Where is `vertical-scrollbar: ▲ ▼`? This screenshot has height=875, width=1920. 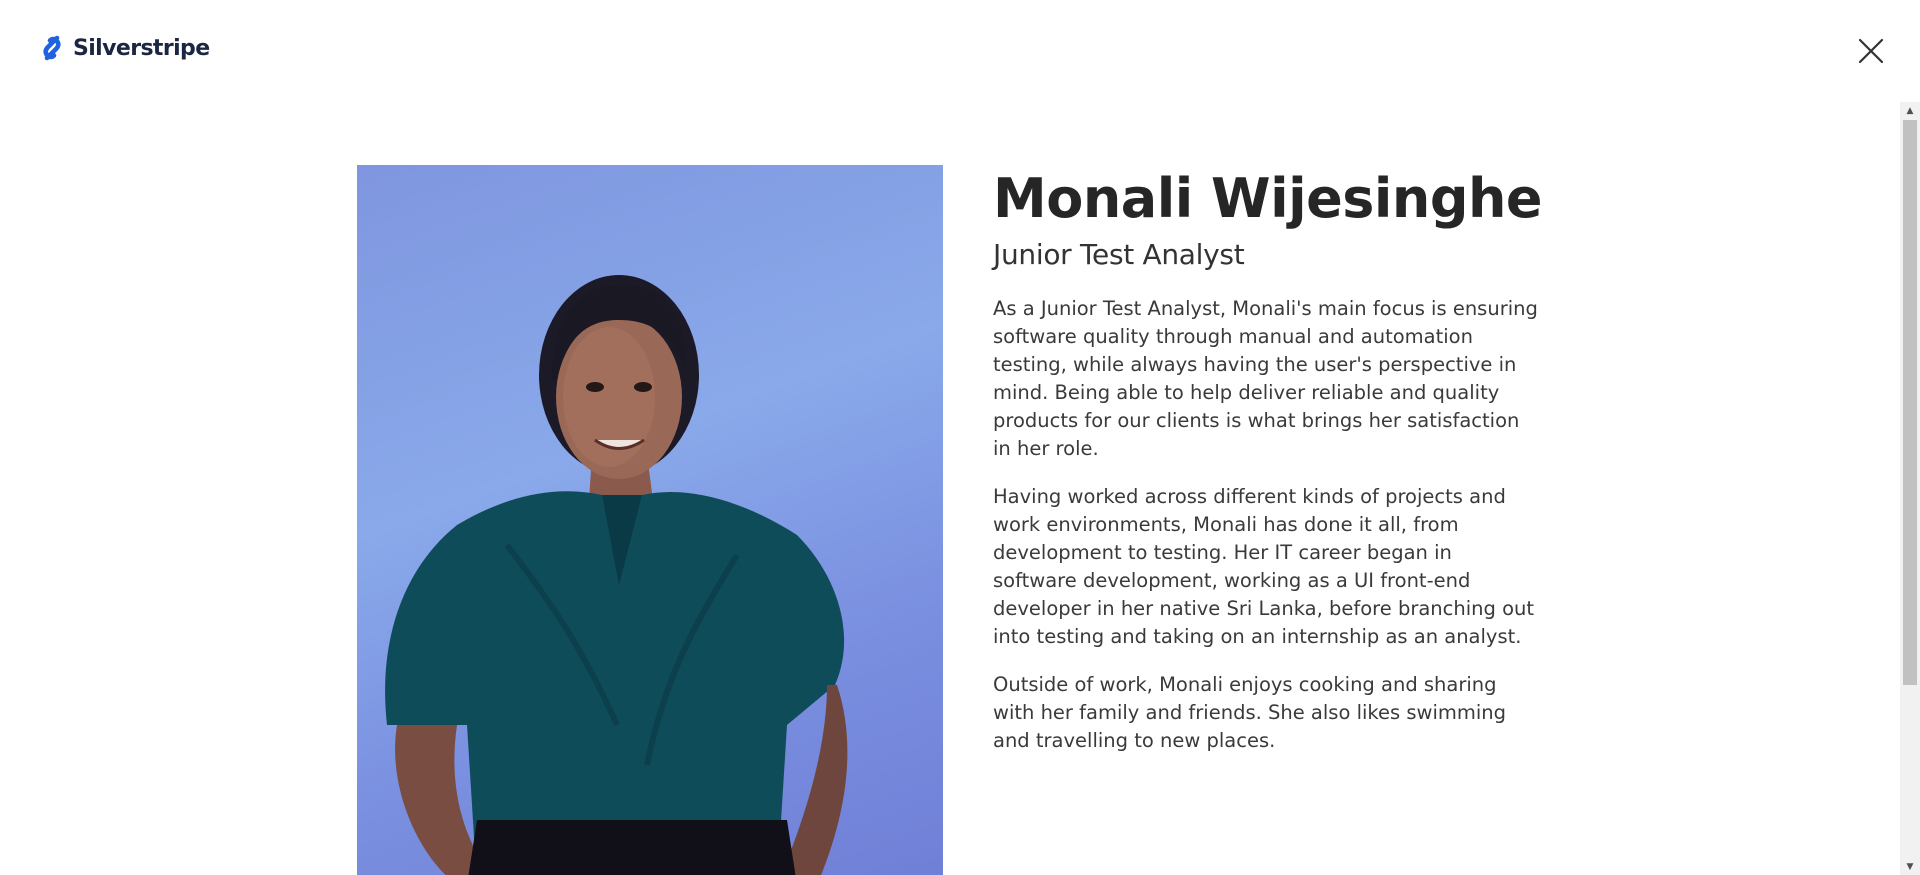 vertical-scrollbar: ▲ ▼ is located at coordinates (1910, 488).